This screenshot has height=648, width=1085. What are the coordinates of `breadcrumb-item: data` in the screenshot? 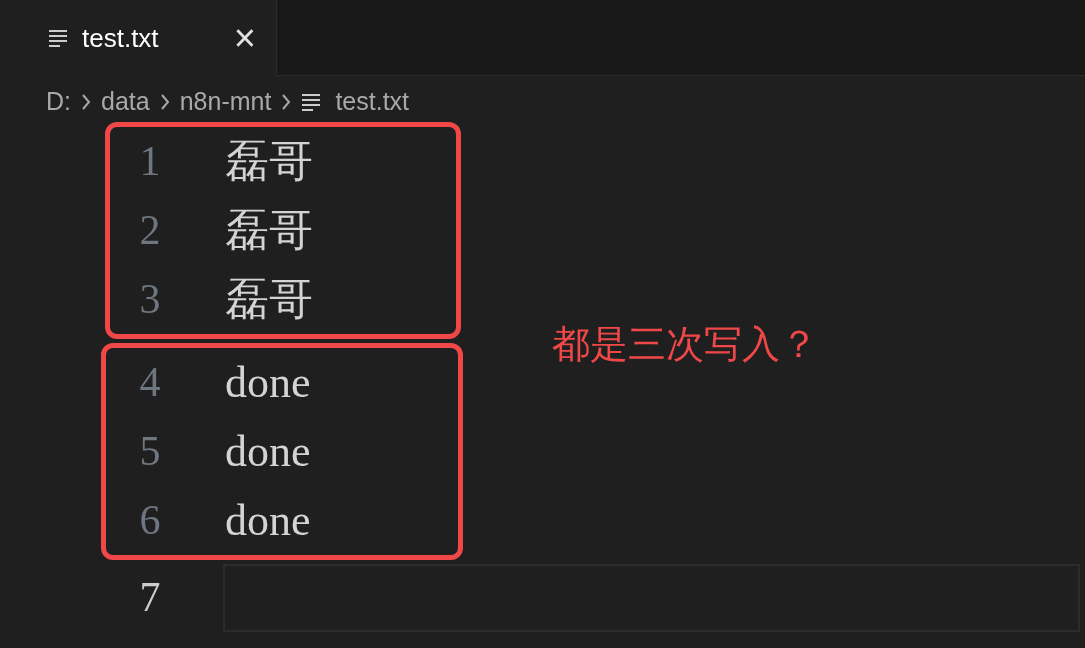 It's located at (125, 101).